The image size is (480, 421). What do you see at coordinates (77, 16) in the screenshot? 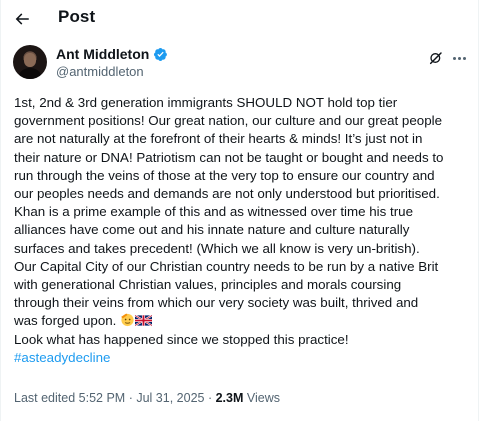
I see `page-title: Post` at bounding box center [77, 16].